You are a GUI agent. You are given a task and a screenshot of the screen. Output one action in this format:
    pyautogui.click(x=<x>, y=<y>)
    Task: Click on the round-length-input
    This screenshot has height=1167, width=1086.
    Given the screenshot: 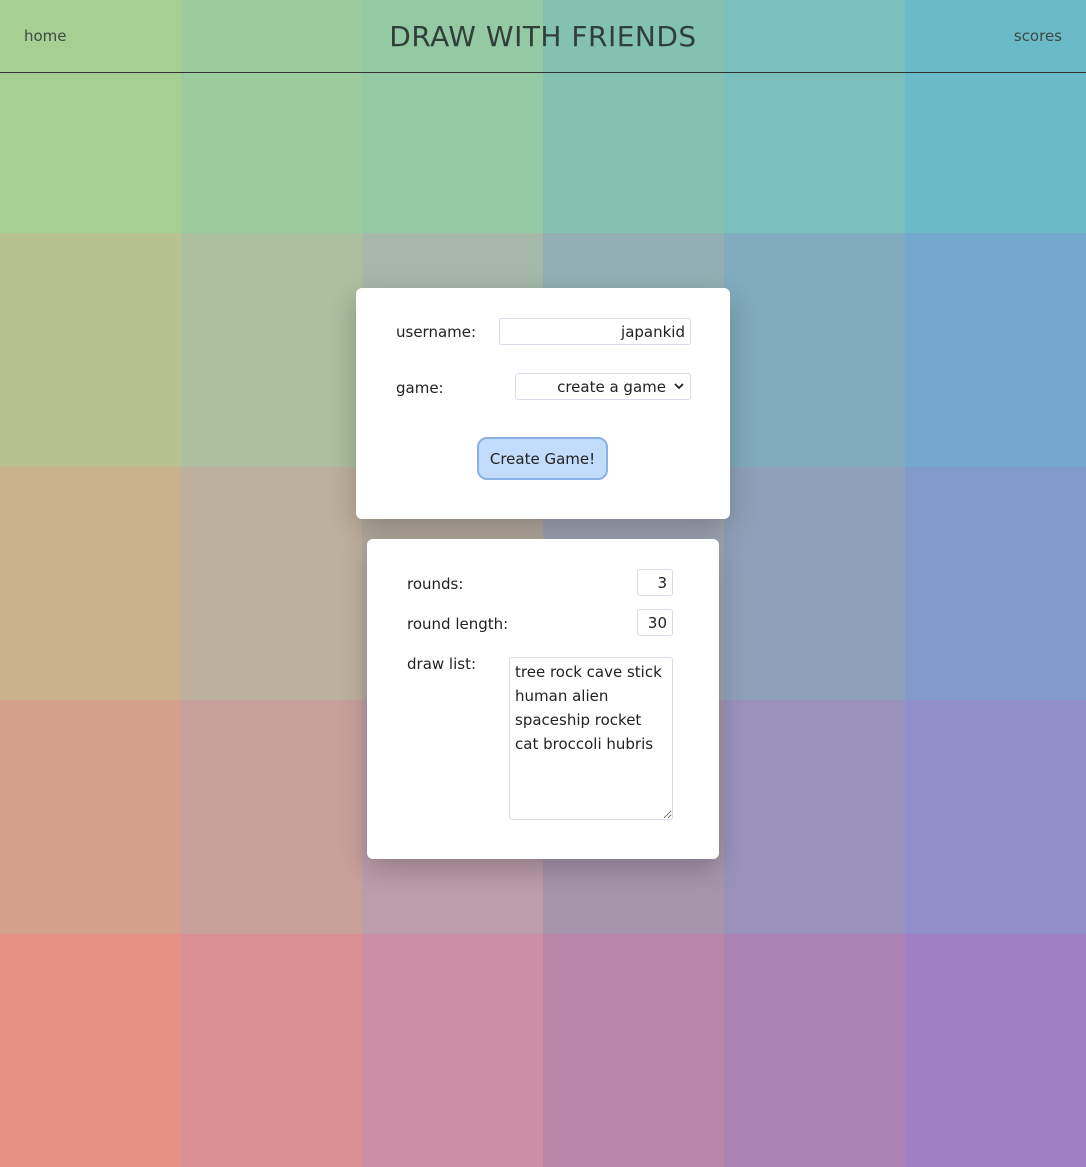 What is the action you would take?
    pyautogui.click(x=655, y=622)
    